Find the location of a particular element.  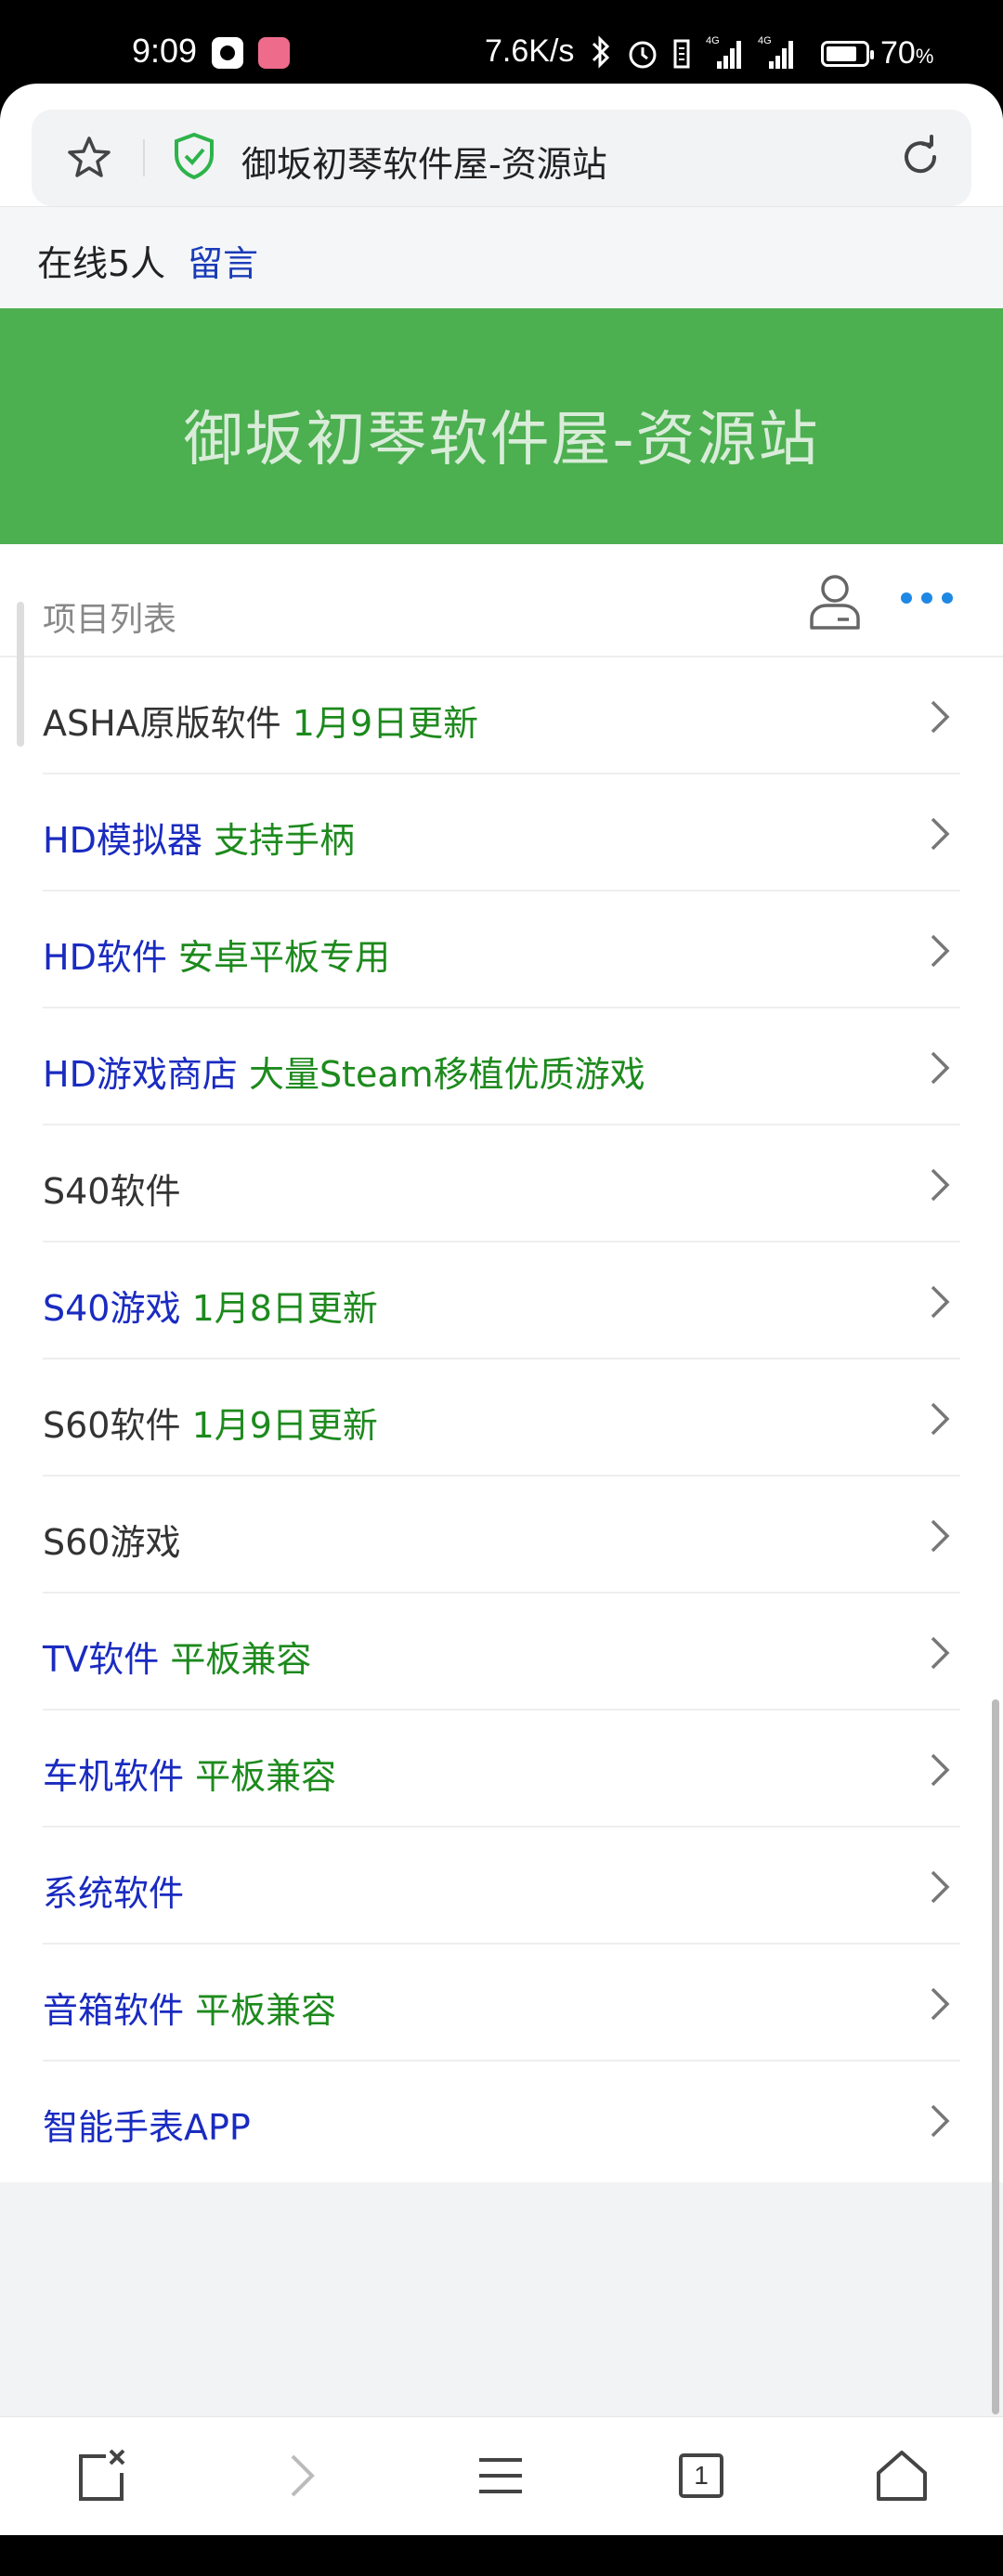

menu-icon is located at coordinates (500, 2475).